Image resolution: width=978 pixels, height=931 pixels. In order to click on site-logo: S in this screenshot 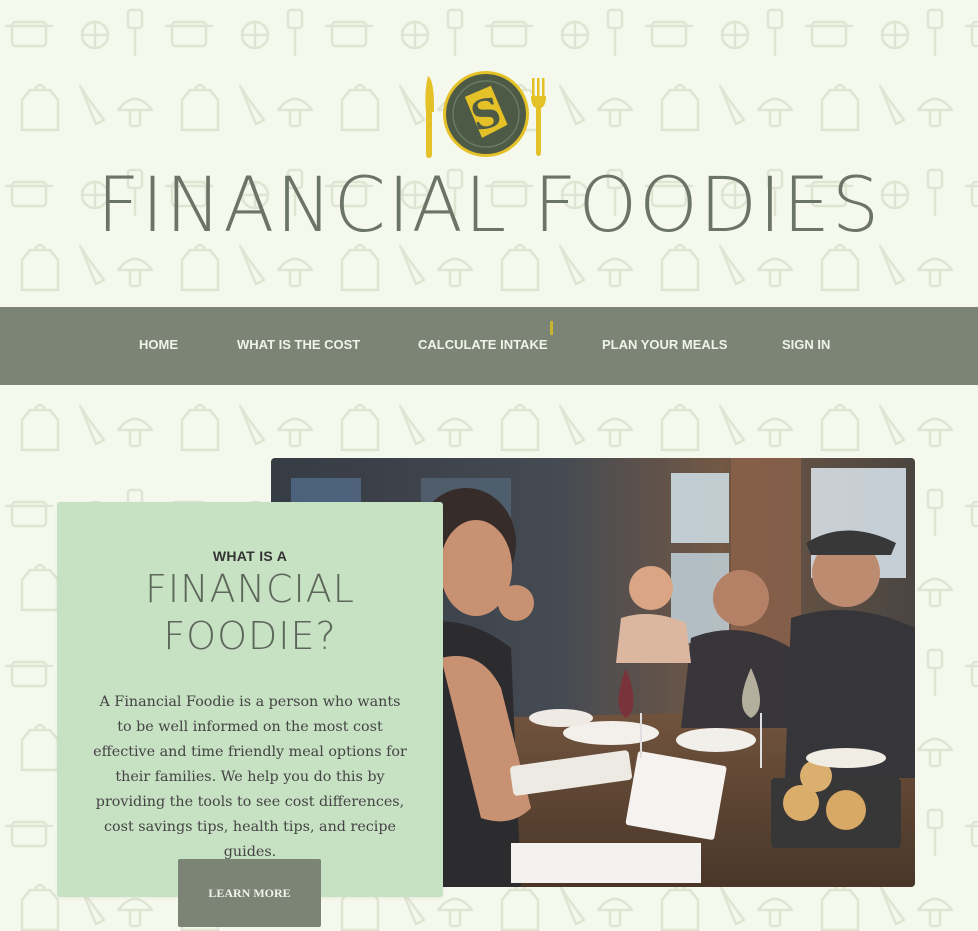, I will do `click(485, 116)`.